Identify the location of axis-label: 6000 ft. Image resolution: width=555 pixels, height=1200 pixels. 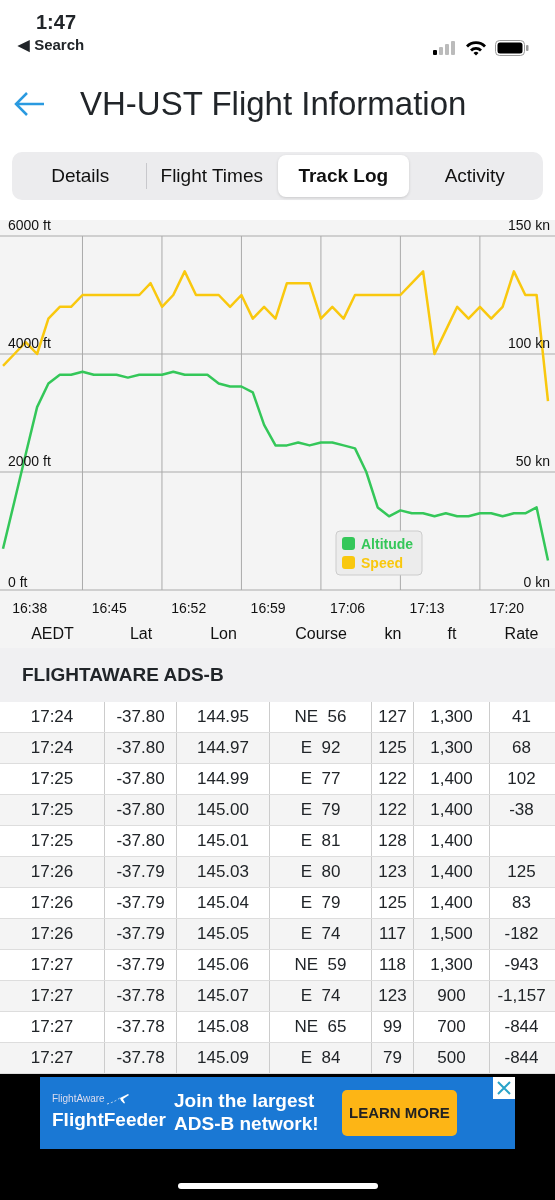
(29, 226).